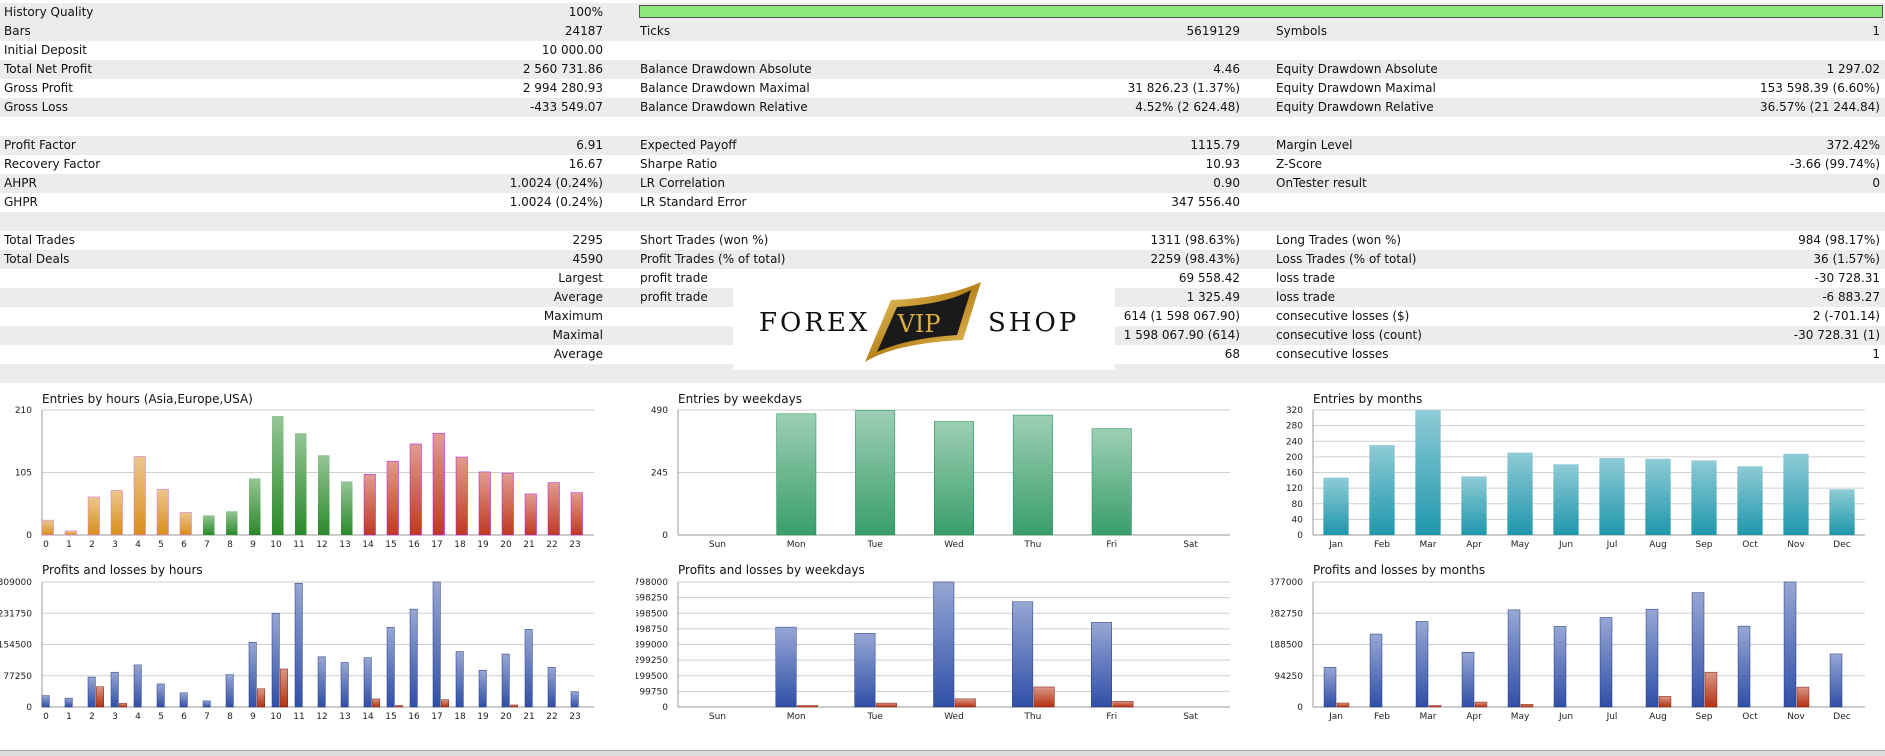  I want to click on stats-value: 2 560 731.86, so click(562, 69).